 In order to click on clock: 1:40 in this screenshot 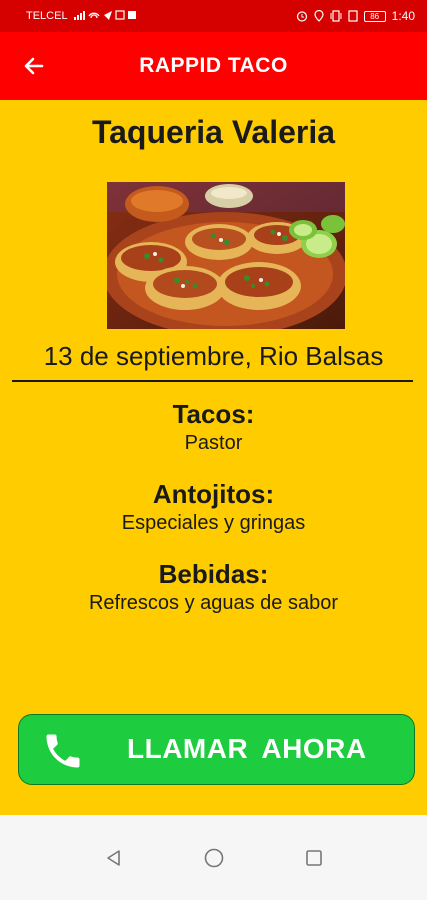, I will do `click(403, 16)`.